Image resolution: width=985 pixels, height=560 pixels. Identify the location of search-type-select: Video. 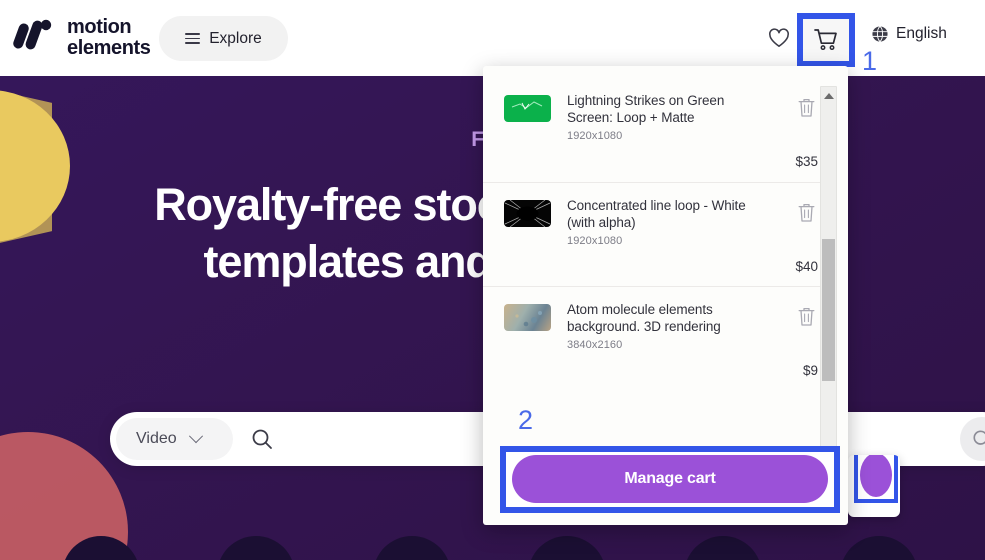
(174, 439).